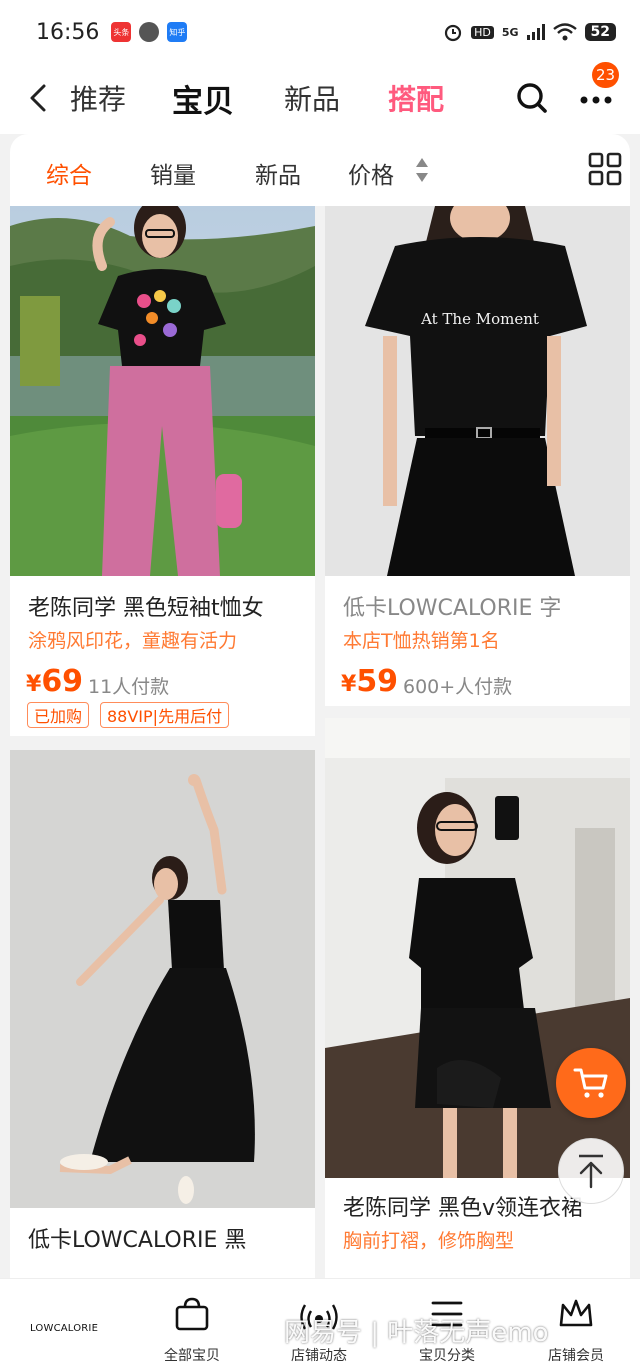 The width and height of the screenshot is (640, 1368). Describe the element at coordinates (482, 32) in the screenshot. I see `hd-badge: HD` at that location.